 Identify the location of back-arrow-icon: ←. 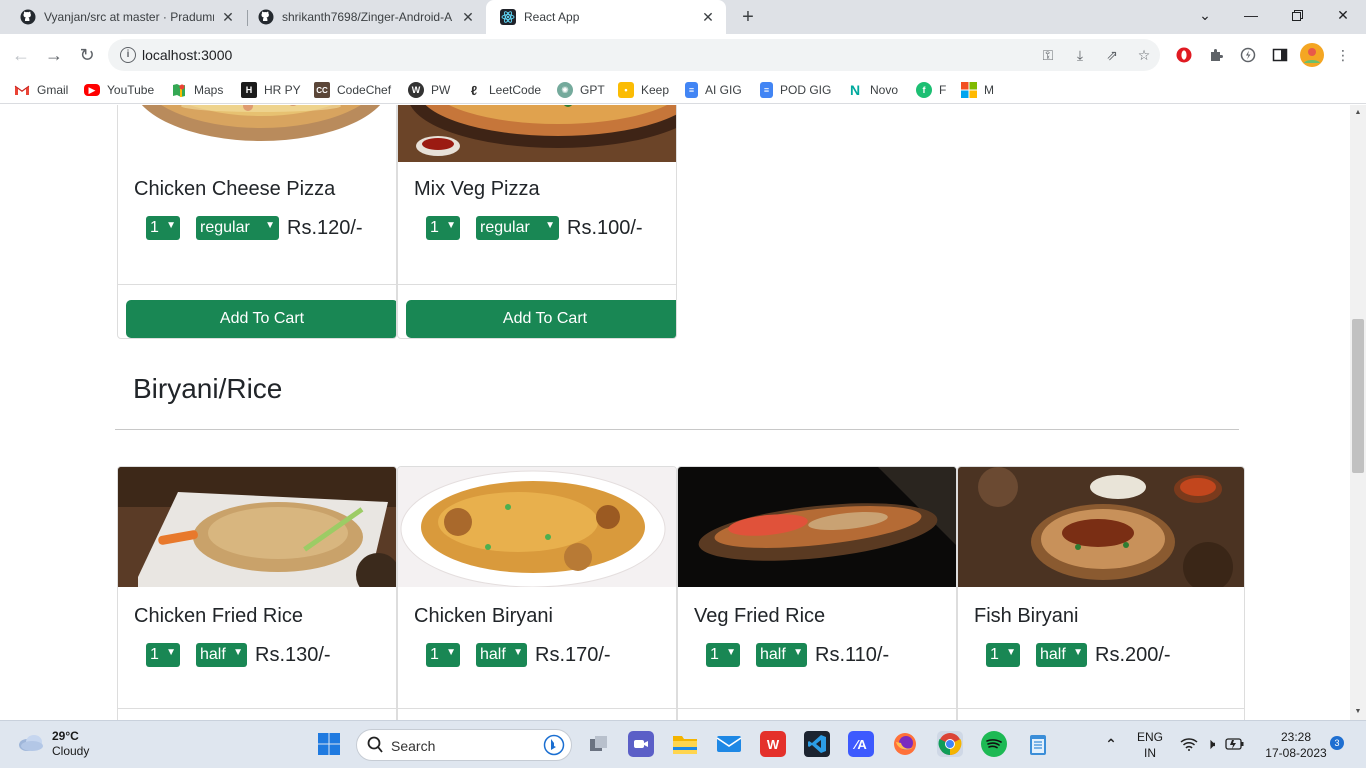
(21, 55).